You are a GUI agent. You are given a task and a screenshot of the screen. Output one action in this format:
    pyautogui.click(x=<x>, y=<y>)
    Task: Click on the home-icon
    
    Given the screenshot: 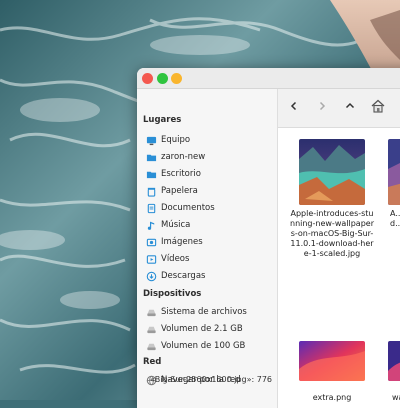 What is the action you would take?
    pyautogui.click(x=378, y=106)
    